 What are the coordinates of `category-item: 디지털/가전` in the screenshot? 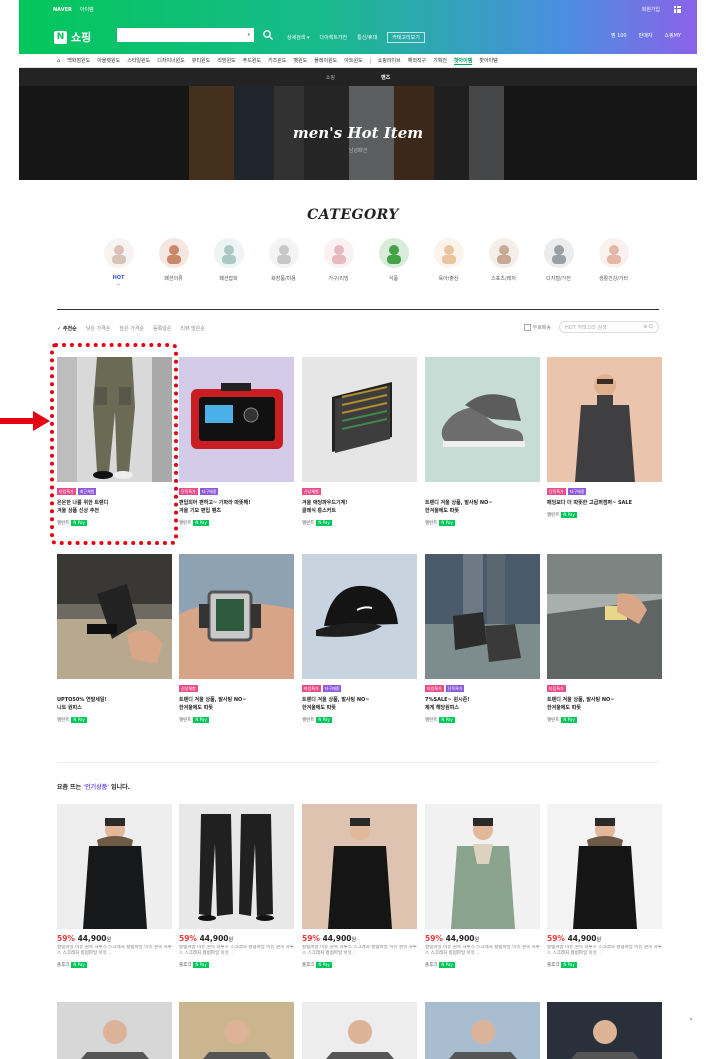 It's located at (558, 262).